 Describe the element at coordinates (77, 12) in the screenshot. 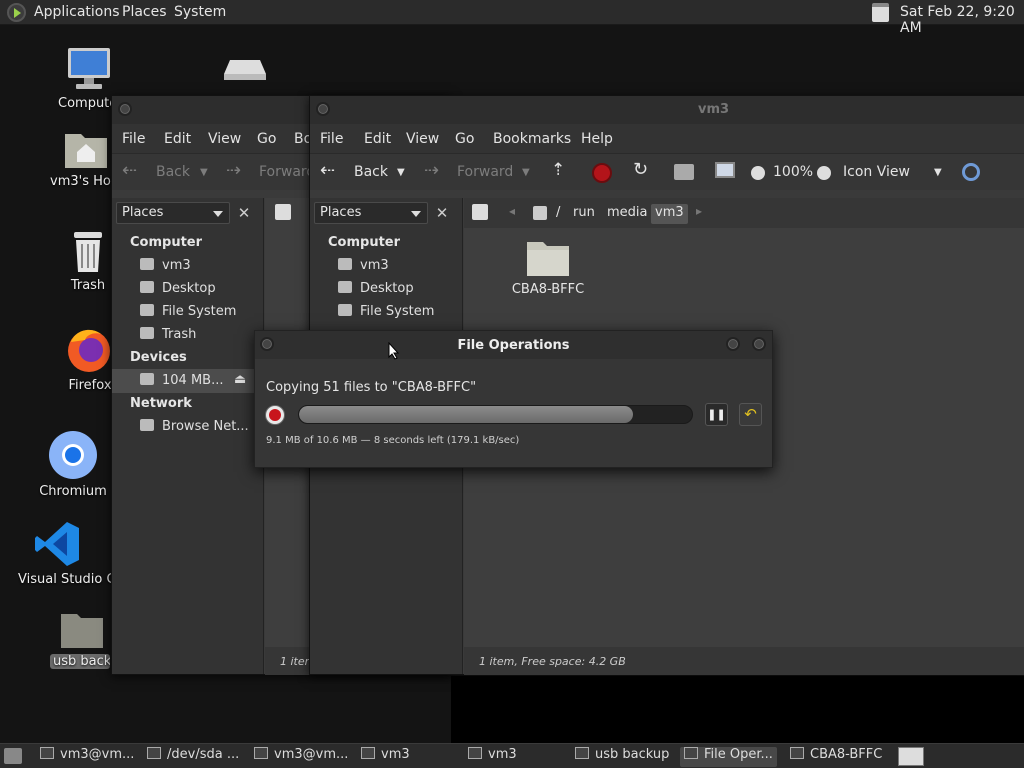

I see `applications-menu: Applications` at that location.